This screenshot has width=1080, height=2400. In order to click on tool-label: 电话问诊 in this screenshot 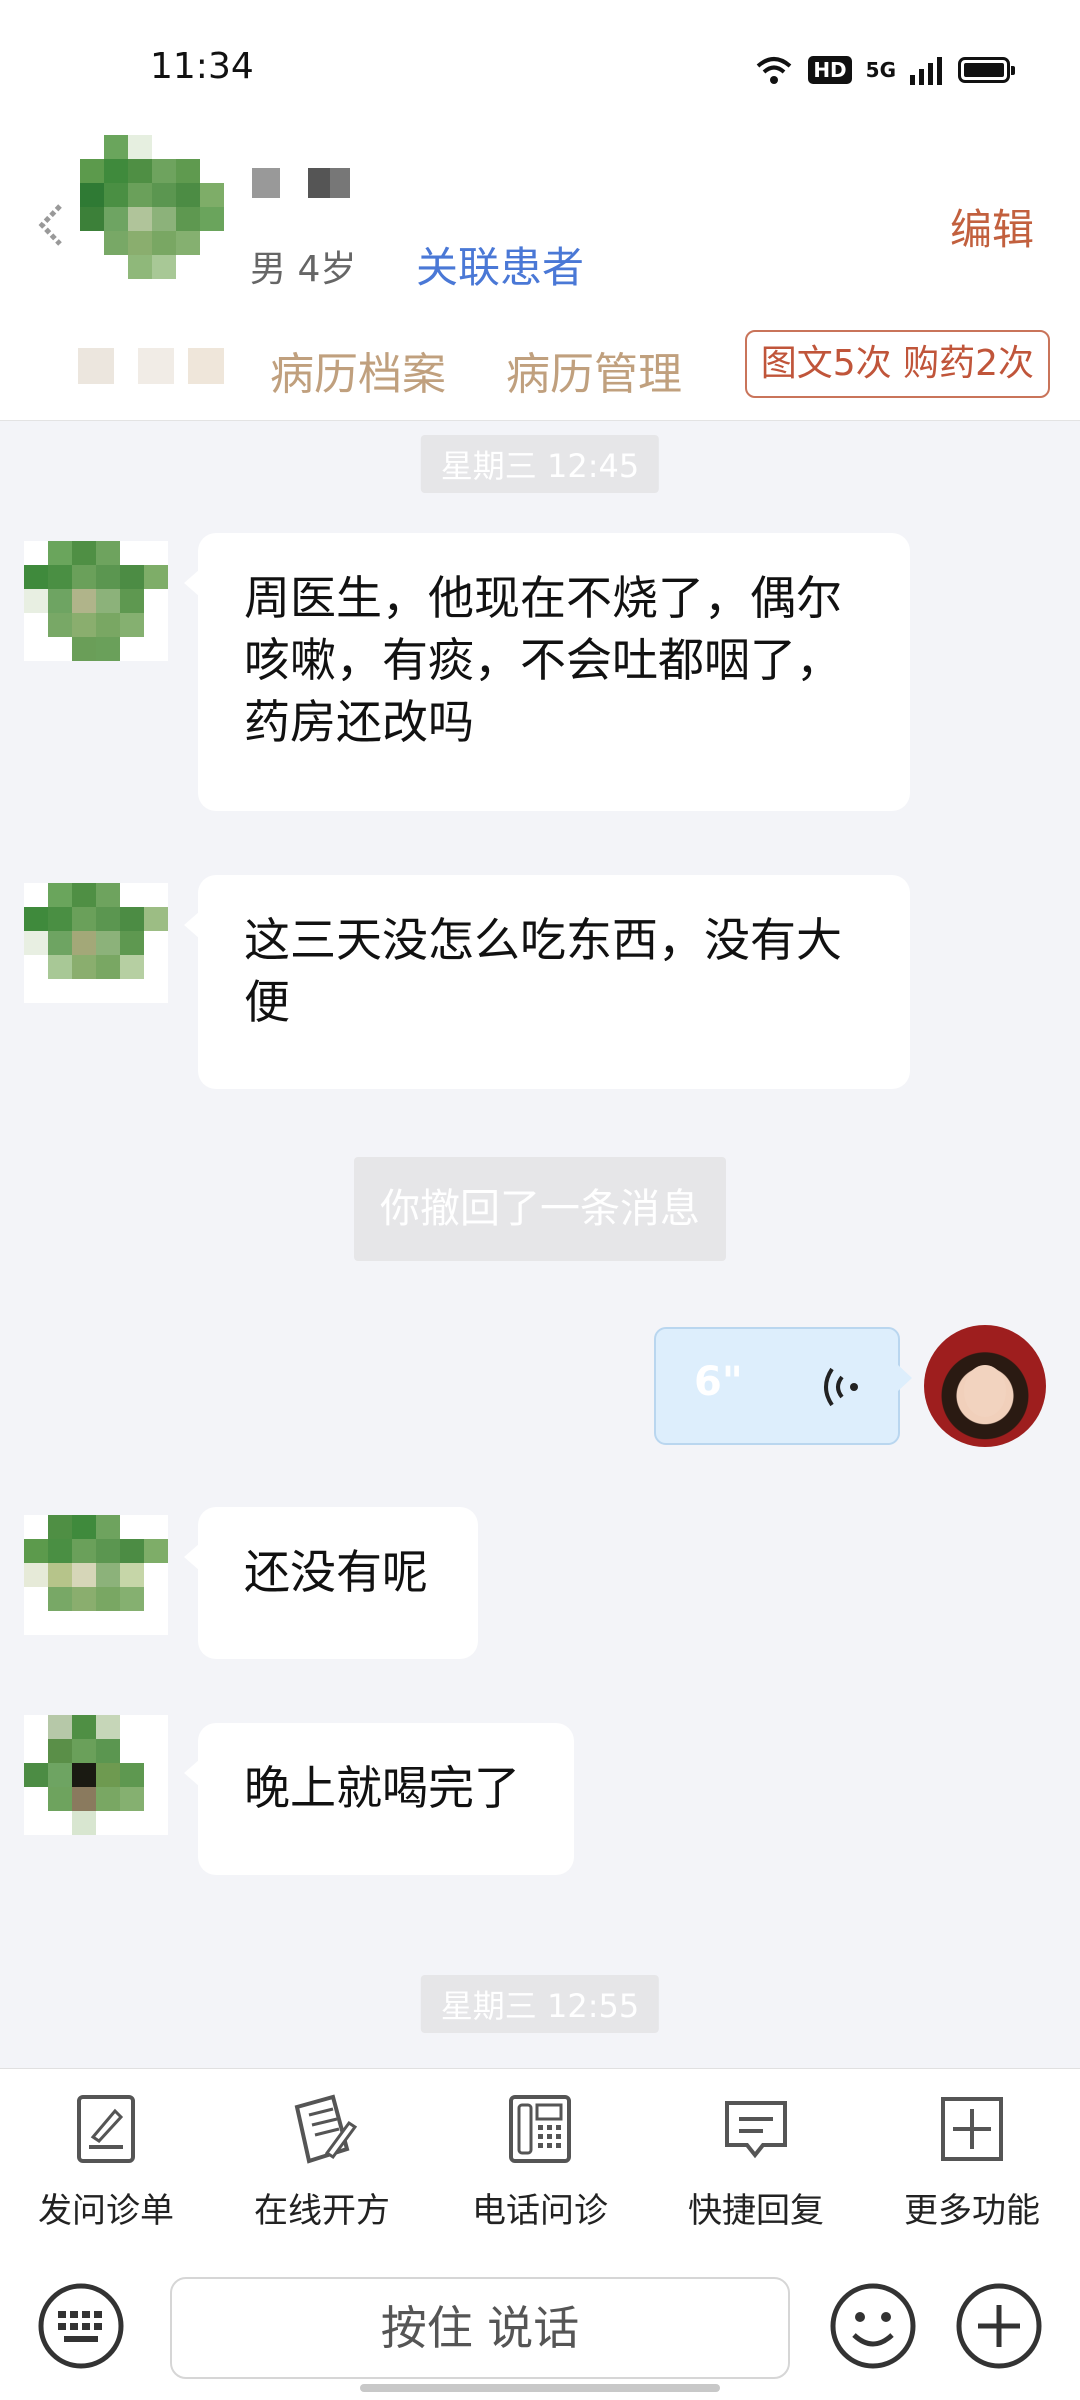, I will do `click(540, 2211)`.